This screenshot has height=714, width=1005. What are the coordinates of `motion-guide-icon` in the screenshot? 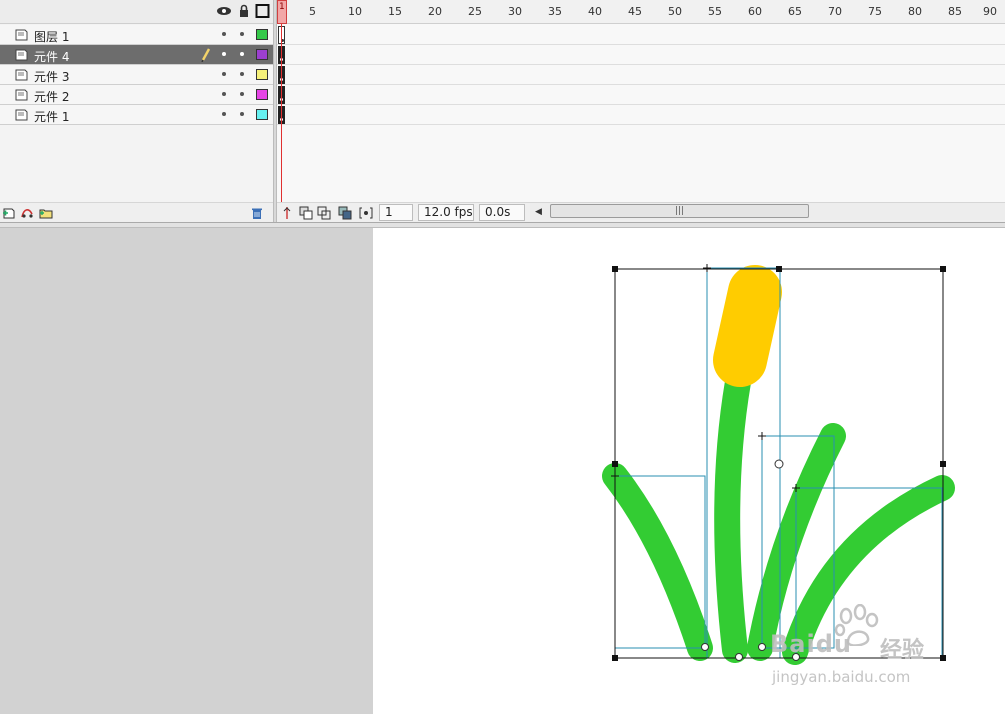 It's located at (27, 213).